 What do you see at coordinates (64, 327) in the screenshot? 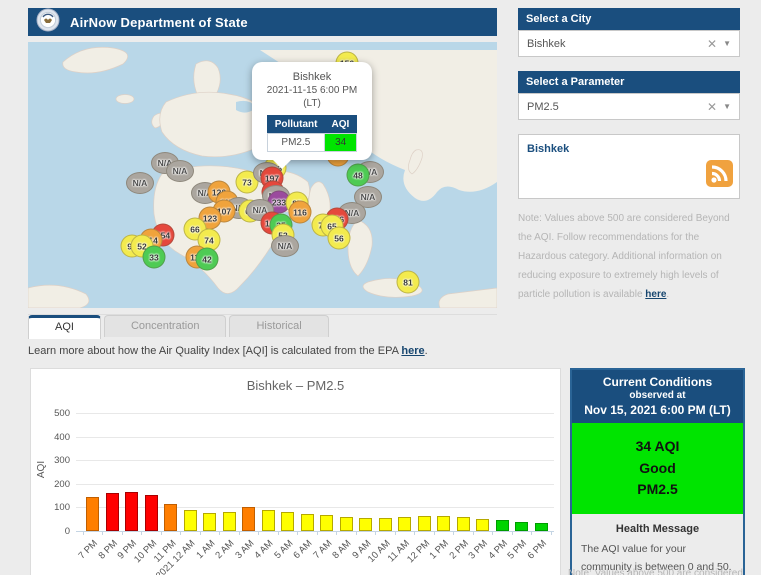
I see `tab-aqi: AQI` at bounding box center [64, 327].